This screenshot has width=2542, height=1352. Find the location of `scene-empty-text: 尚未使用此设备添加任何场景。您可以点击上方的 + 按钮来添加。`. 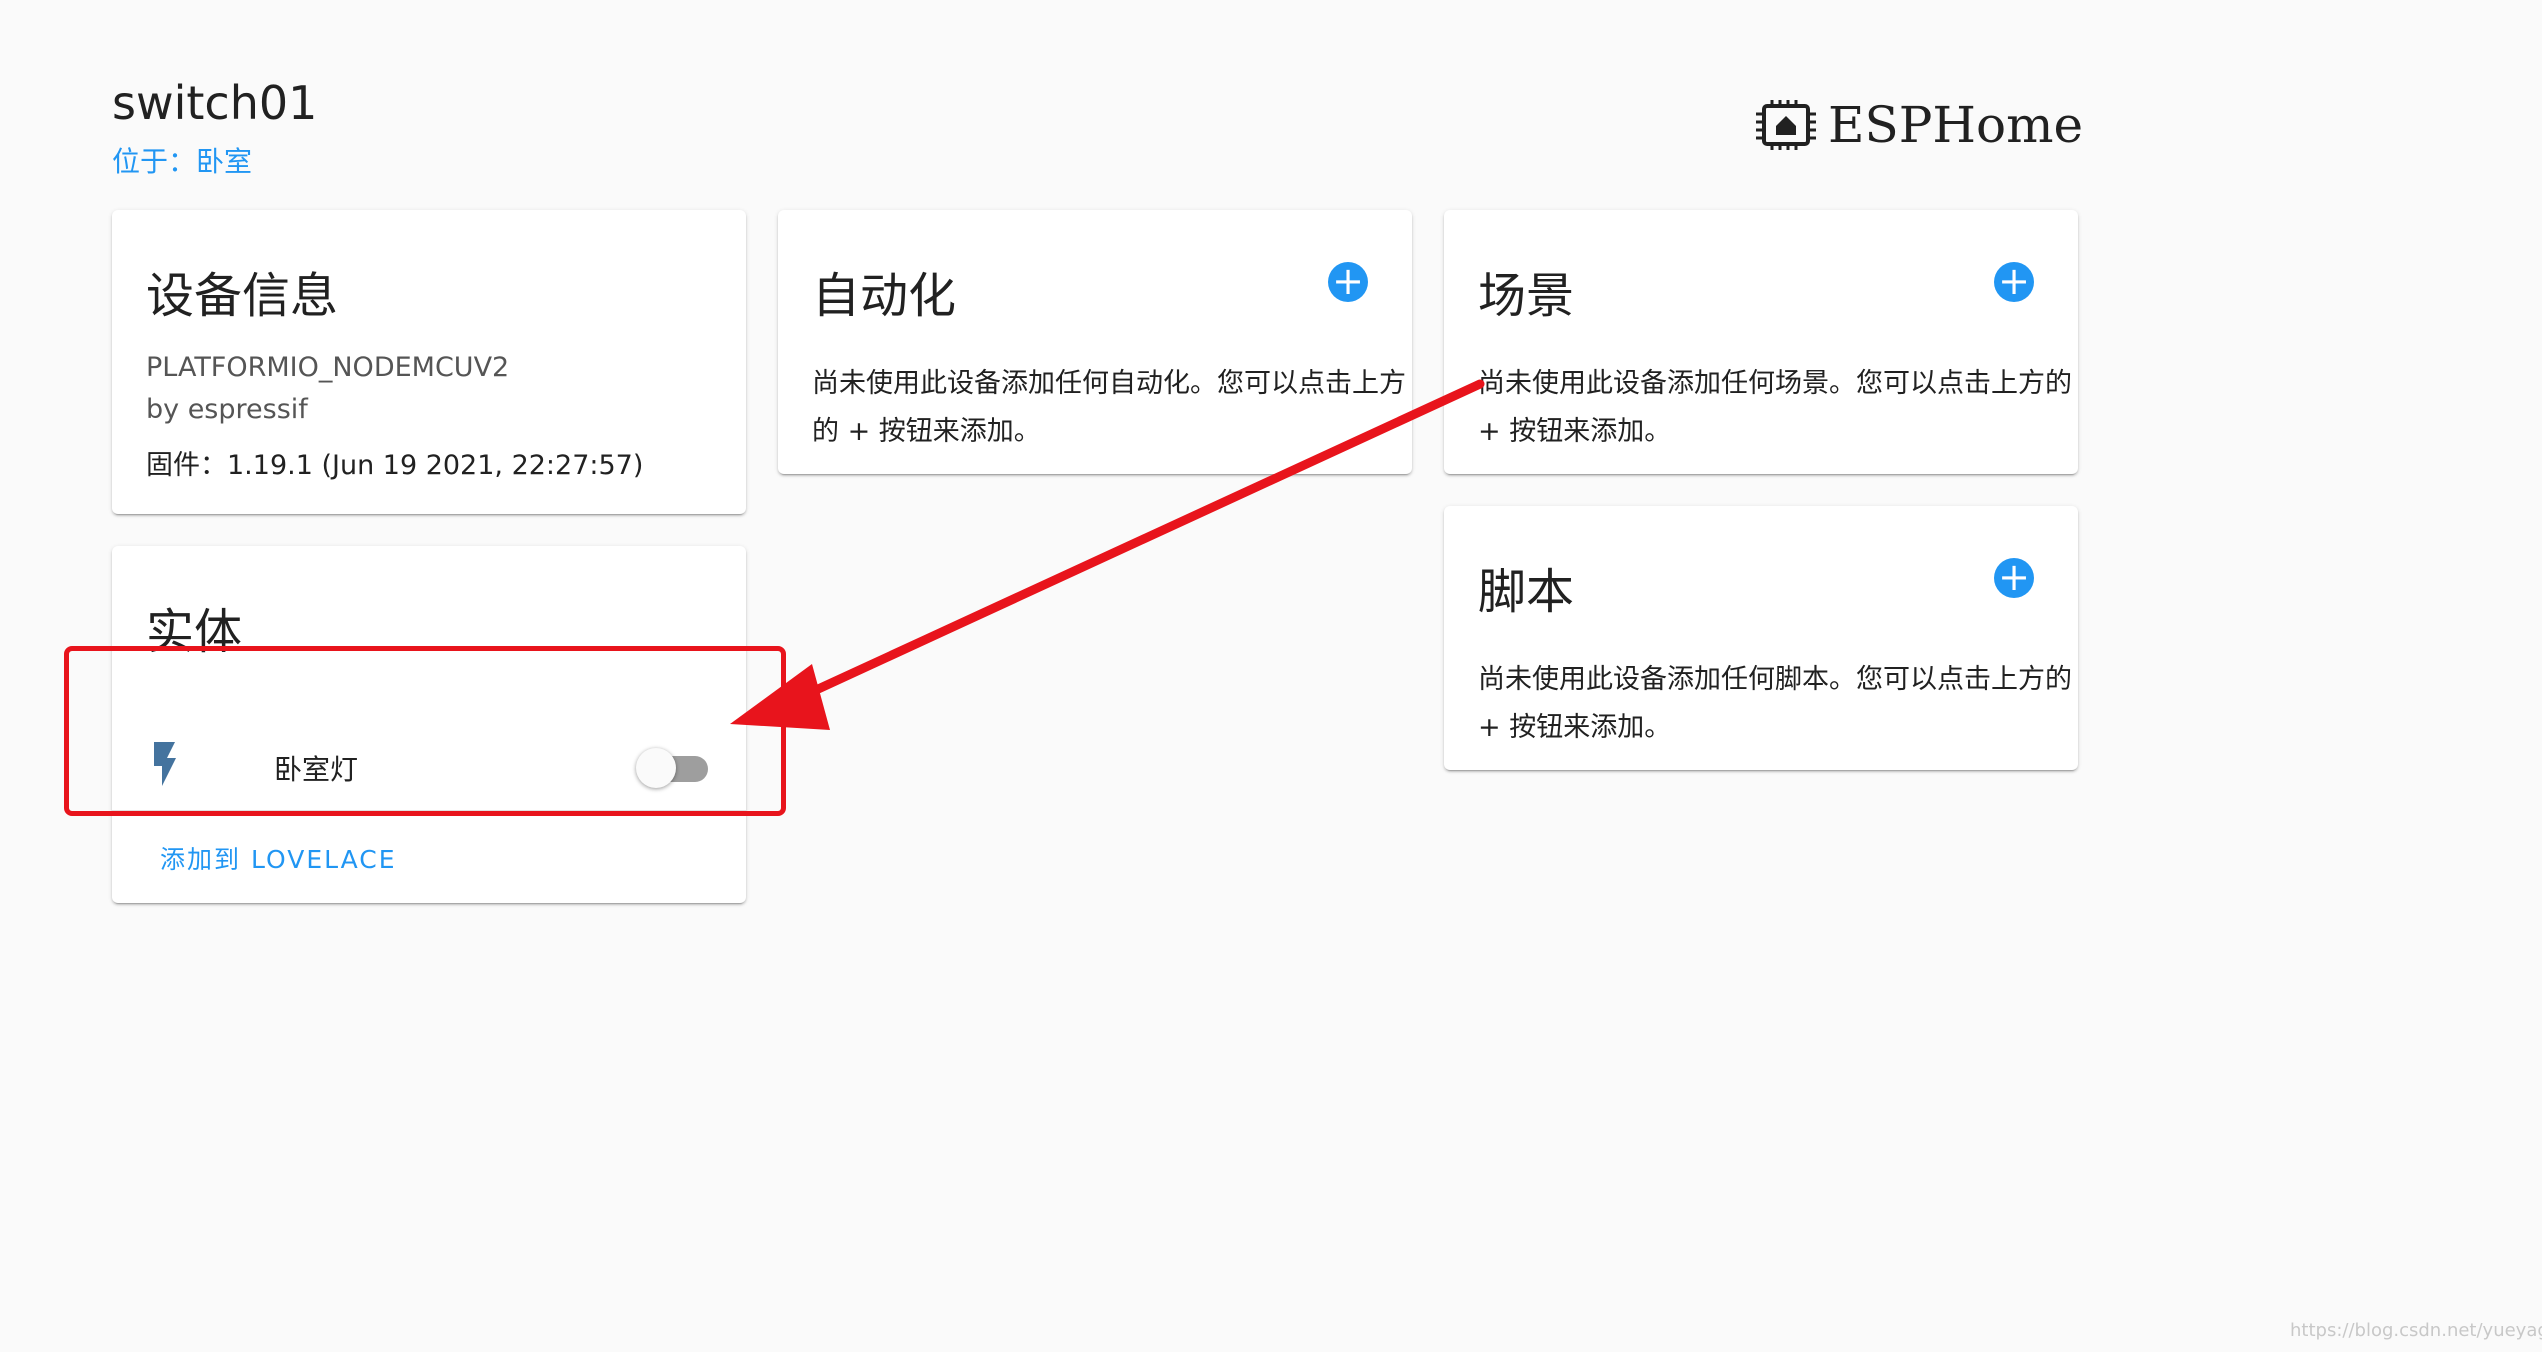

scene-empty-text: 尚未使用此设备添加任何场景。您可以点击上方的 + 按钮来添加。 is located at coordinates (1775, 407).